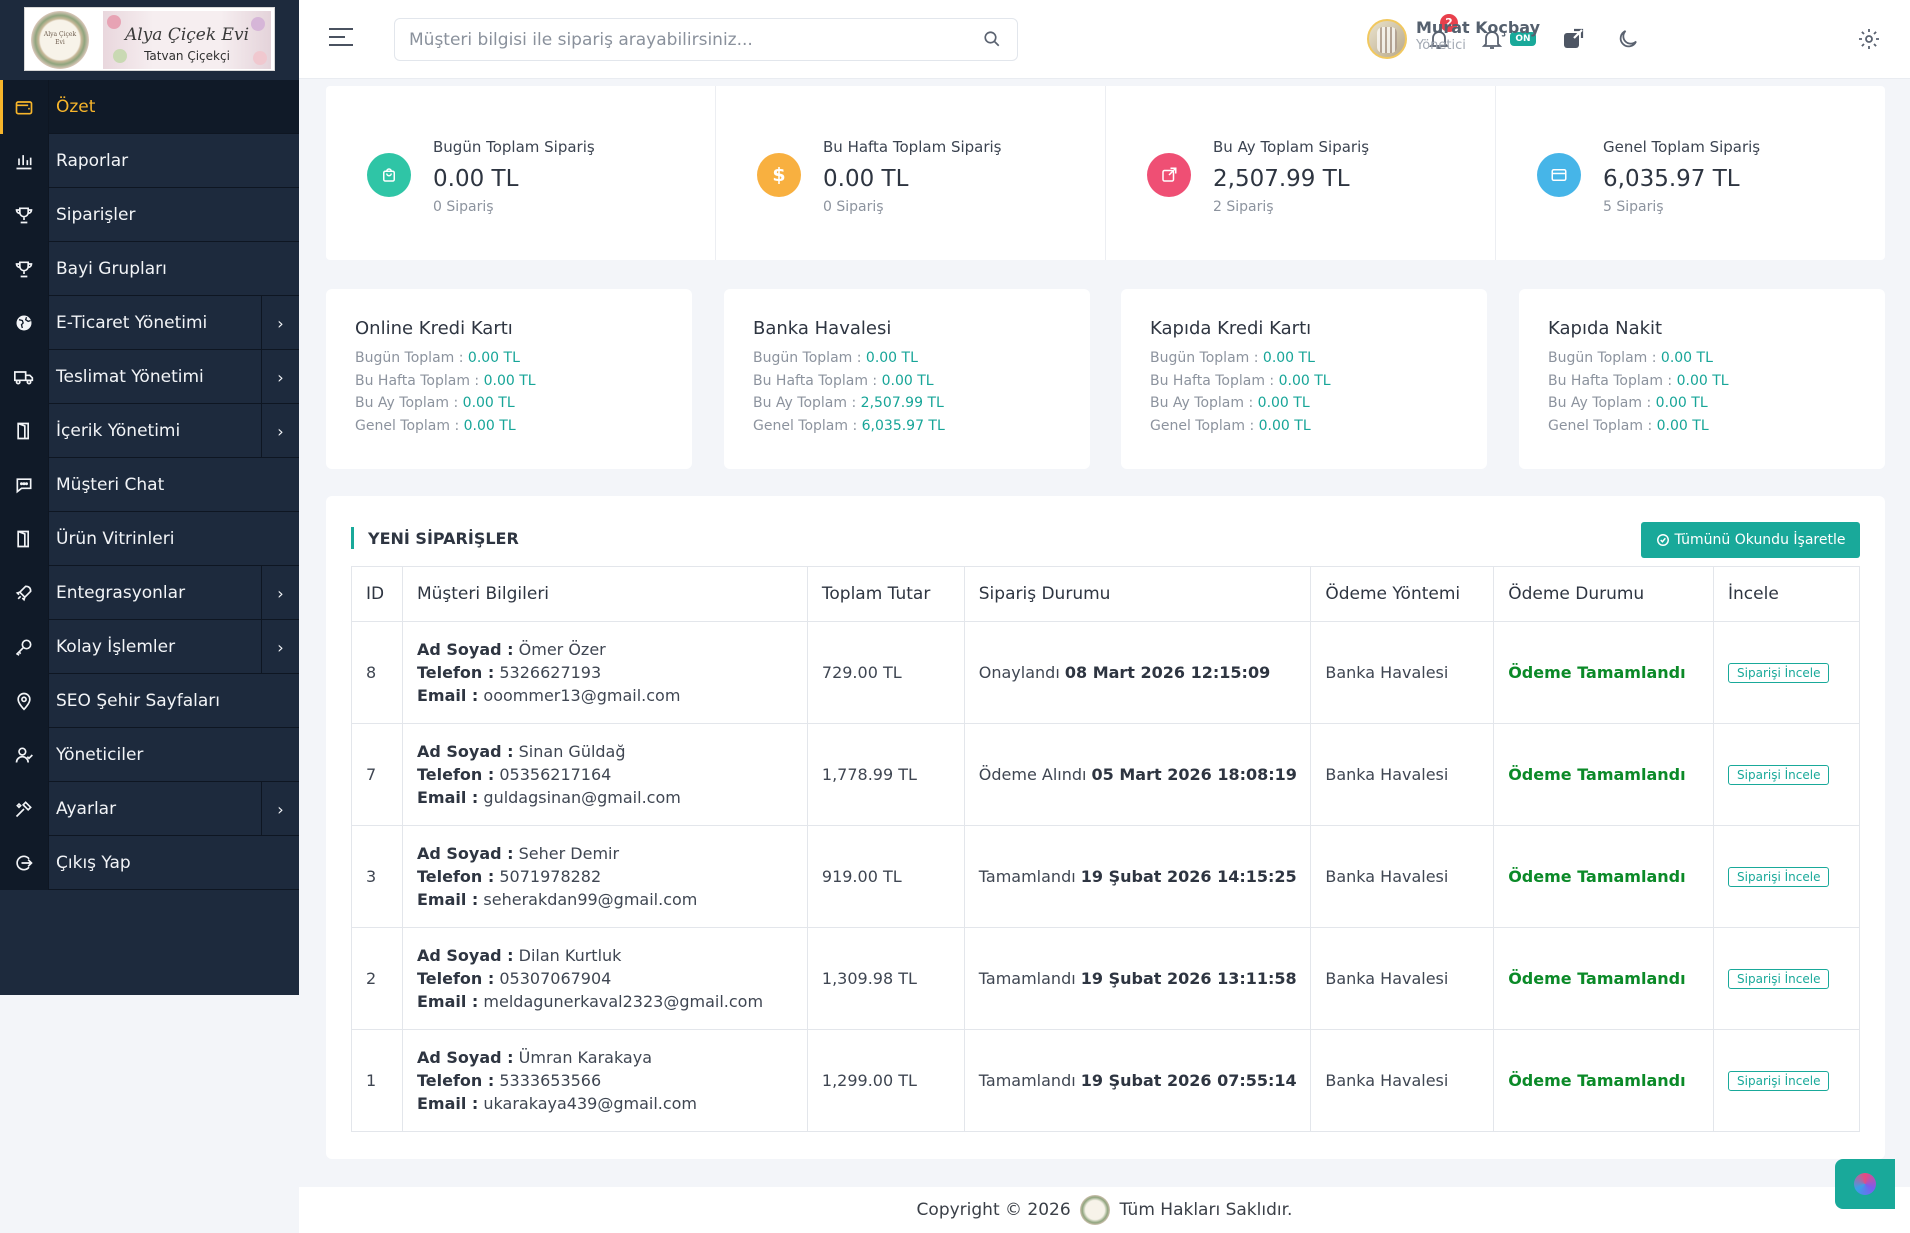 This screenshot has height=1233, width=1910. I want to click on order-status: Onaylandı 08 Mart 2026 12:15:09, so click(1137, 672).